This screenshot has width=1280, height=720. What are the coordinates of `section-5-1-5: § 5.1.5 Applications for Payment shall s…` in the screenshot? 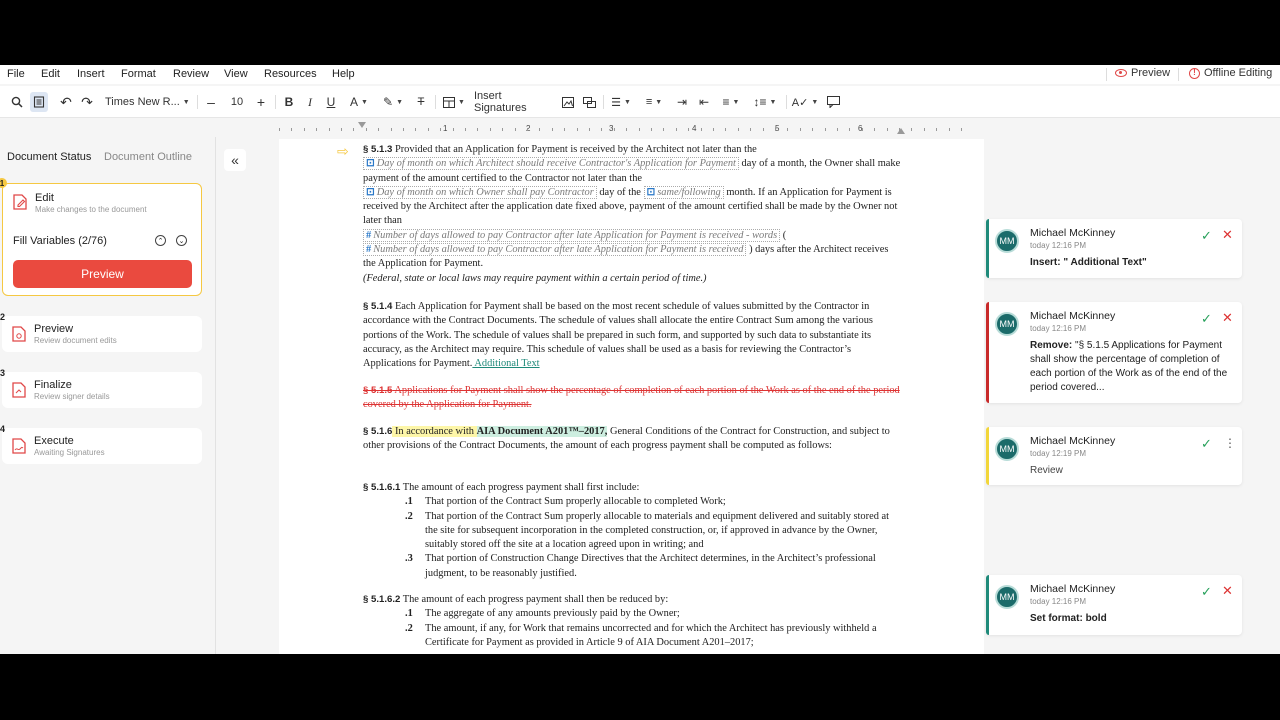 It's located at (633, 398).